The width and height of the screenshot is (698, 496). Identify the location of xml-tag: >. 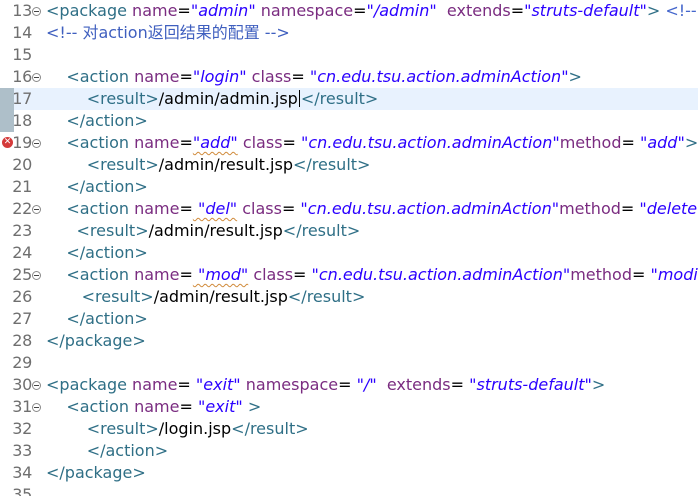
(575, 76).